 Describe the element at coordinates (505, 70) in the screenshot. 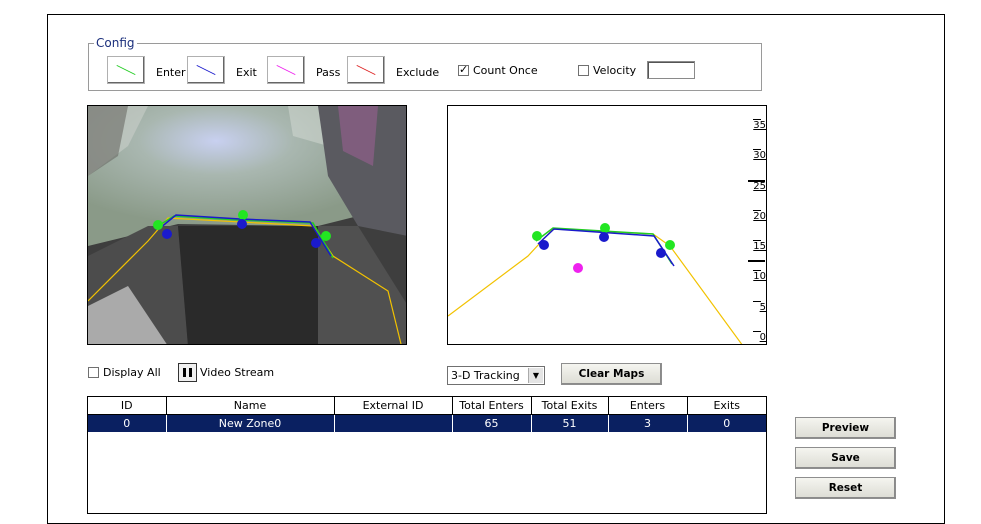

I see `count-once-label: Count Once` at that location.